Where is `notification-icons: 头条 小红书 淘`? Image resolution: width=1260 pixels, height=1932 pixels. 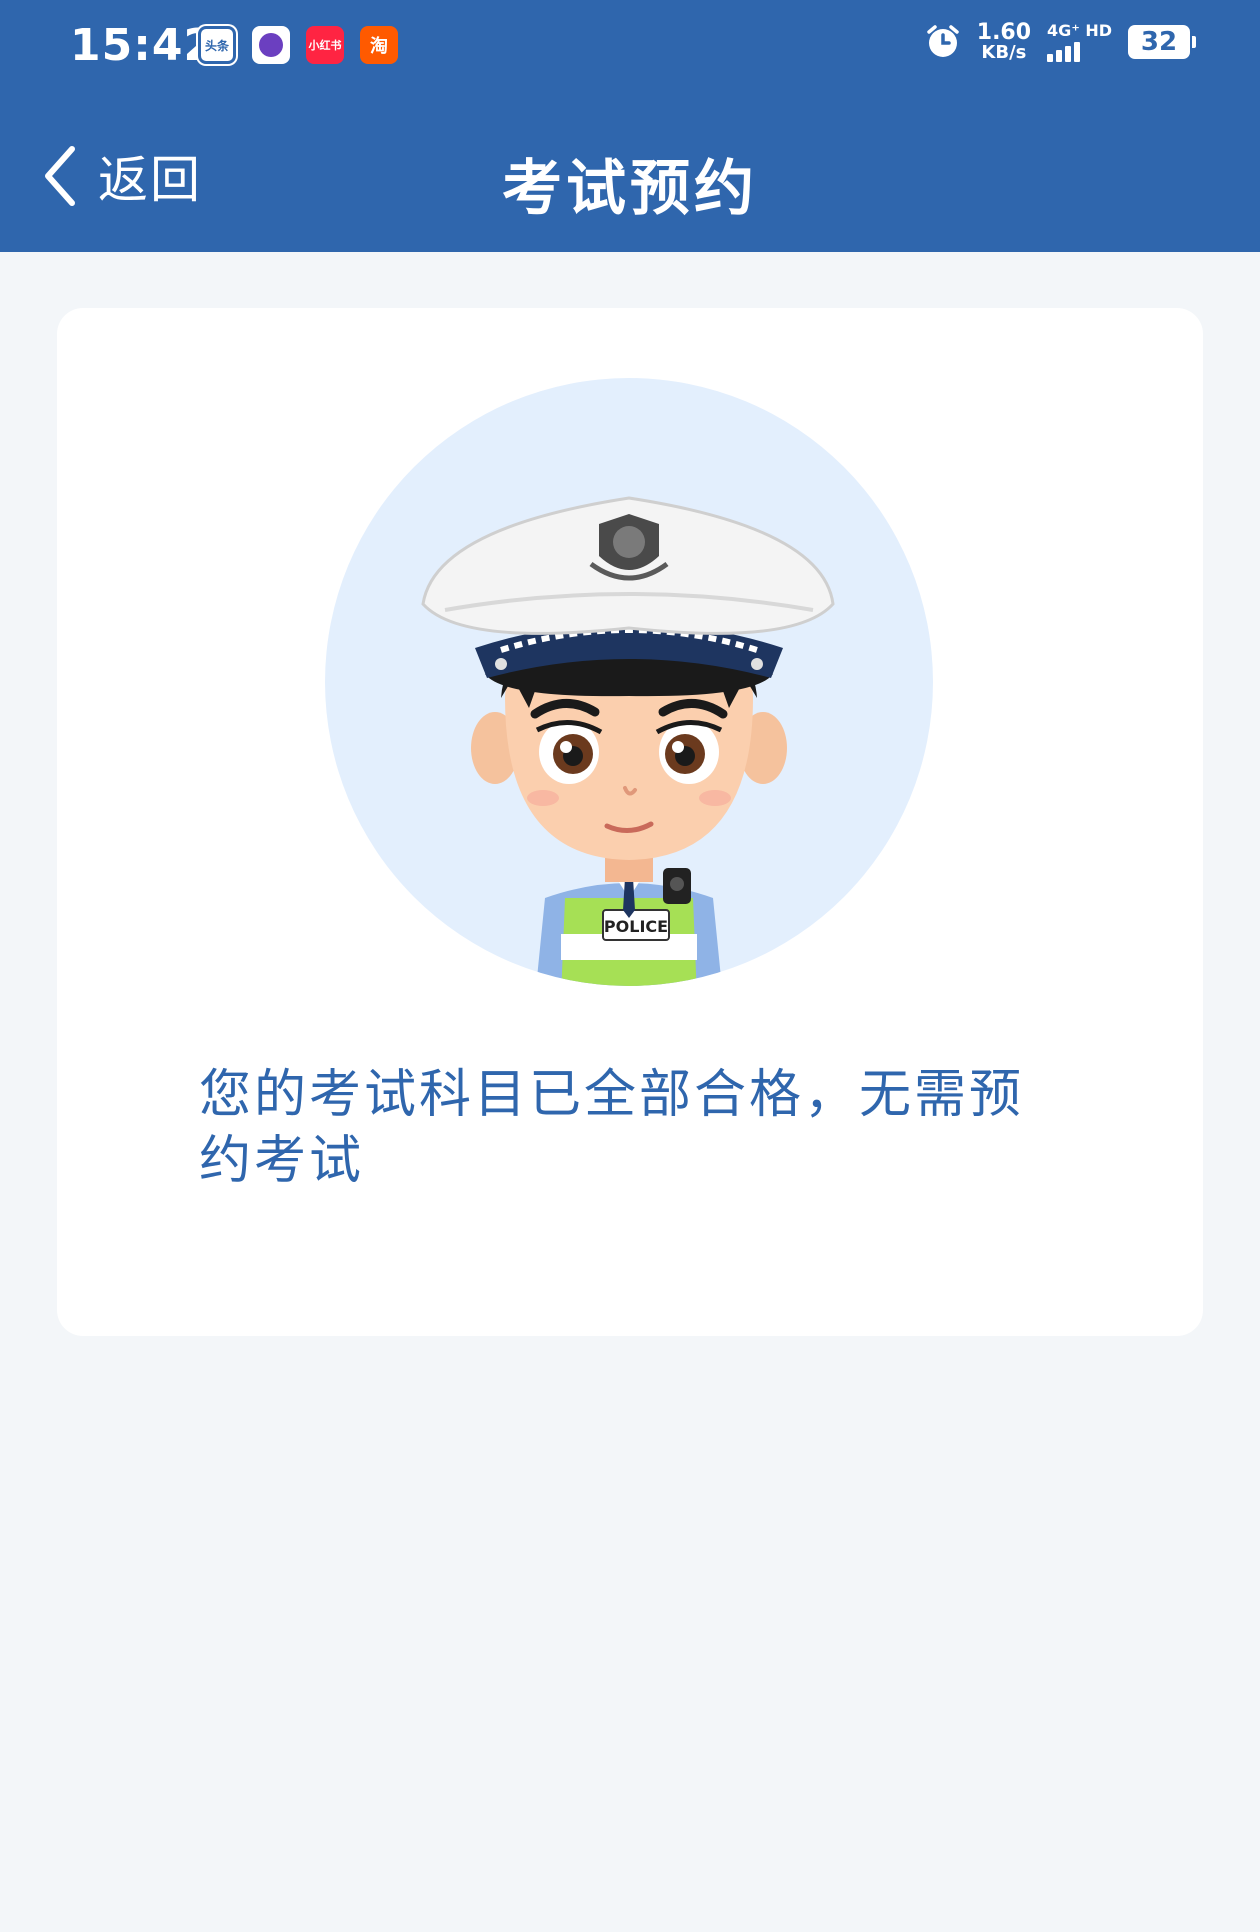 notification-icons: 头条 小红书 淘 is located at coordinates (298, 45).